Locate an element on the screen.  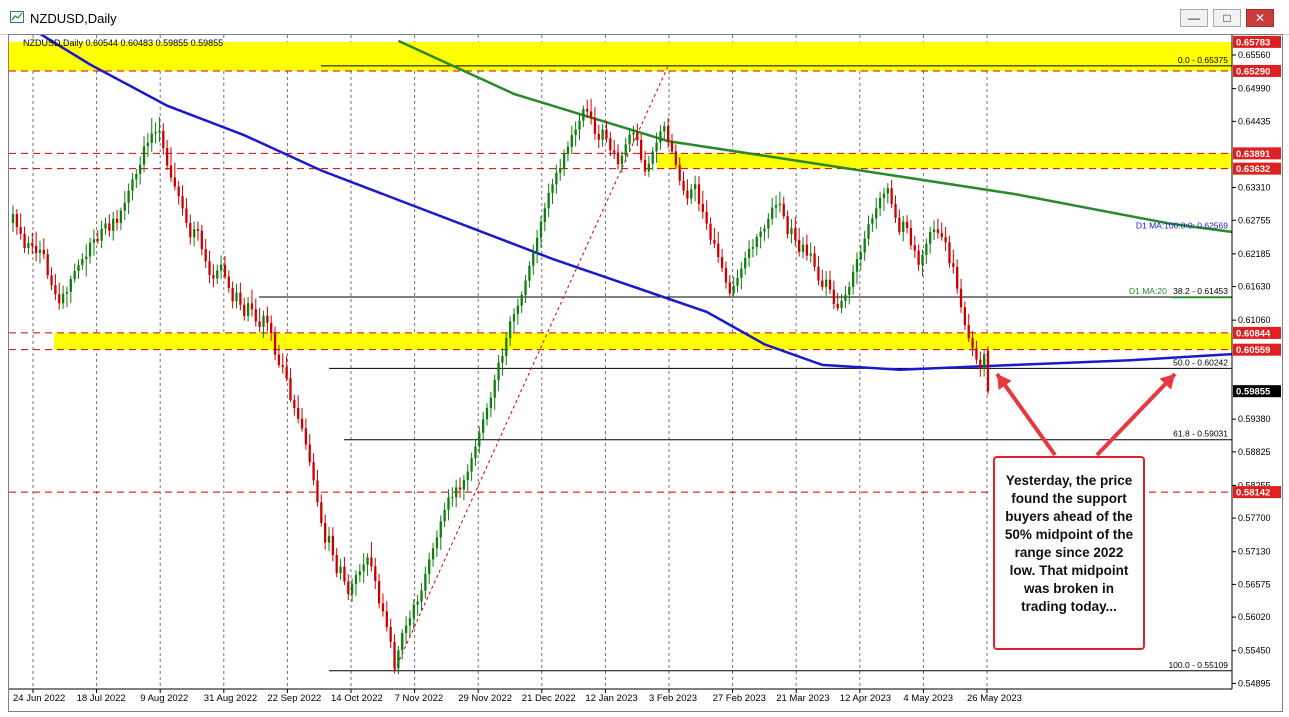
chart-window-icon is located at coordinates (17, 17).